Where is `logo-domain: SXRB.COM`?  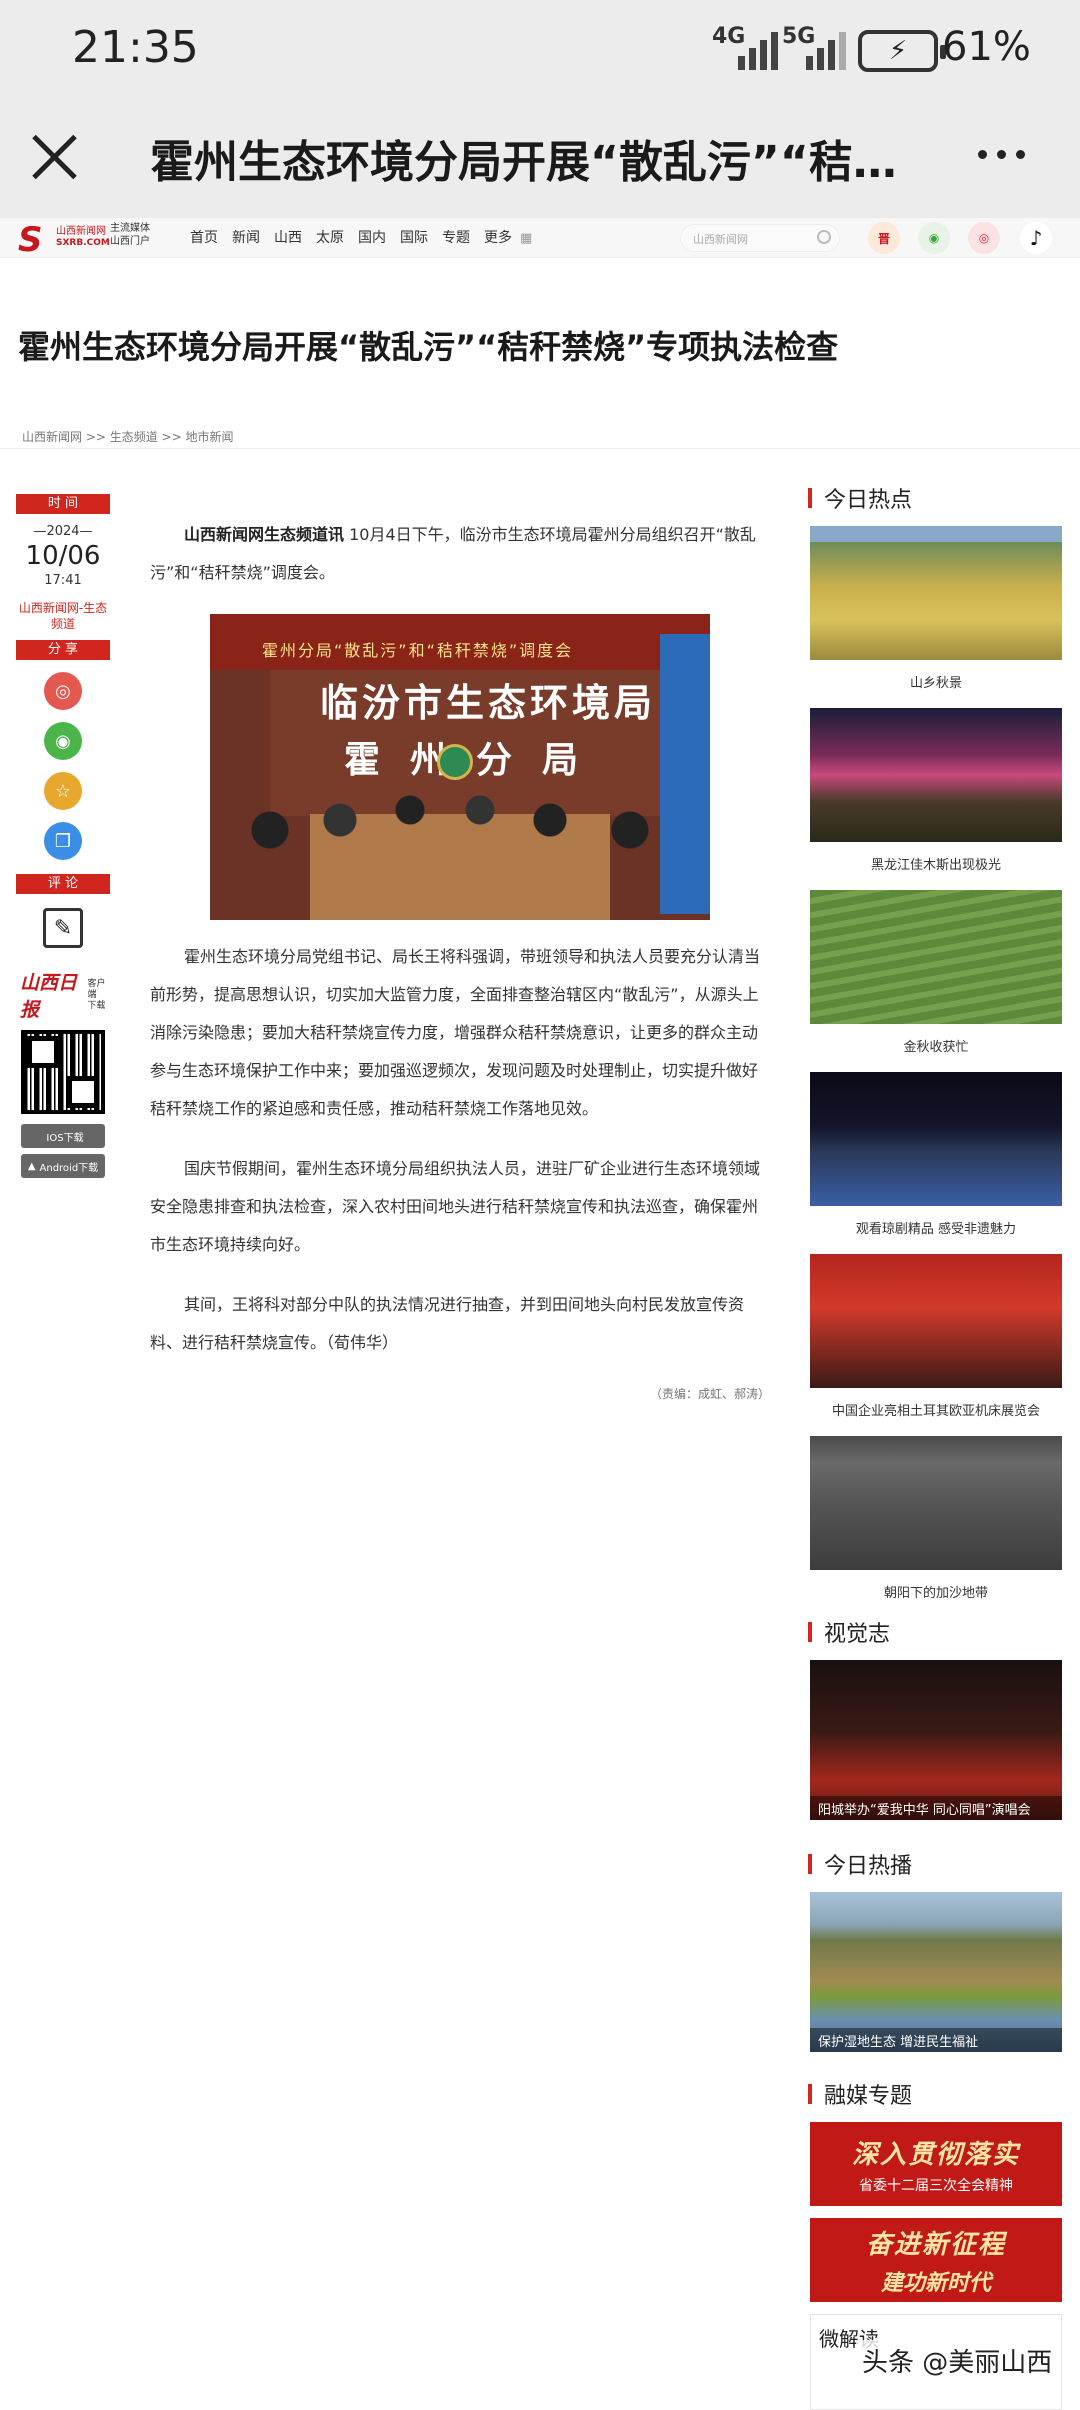 logo-domain: SXRB.COM is located at coordinates (83, 243).